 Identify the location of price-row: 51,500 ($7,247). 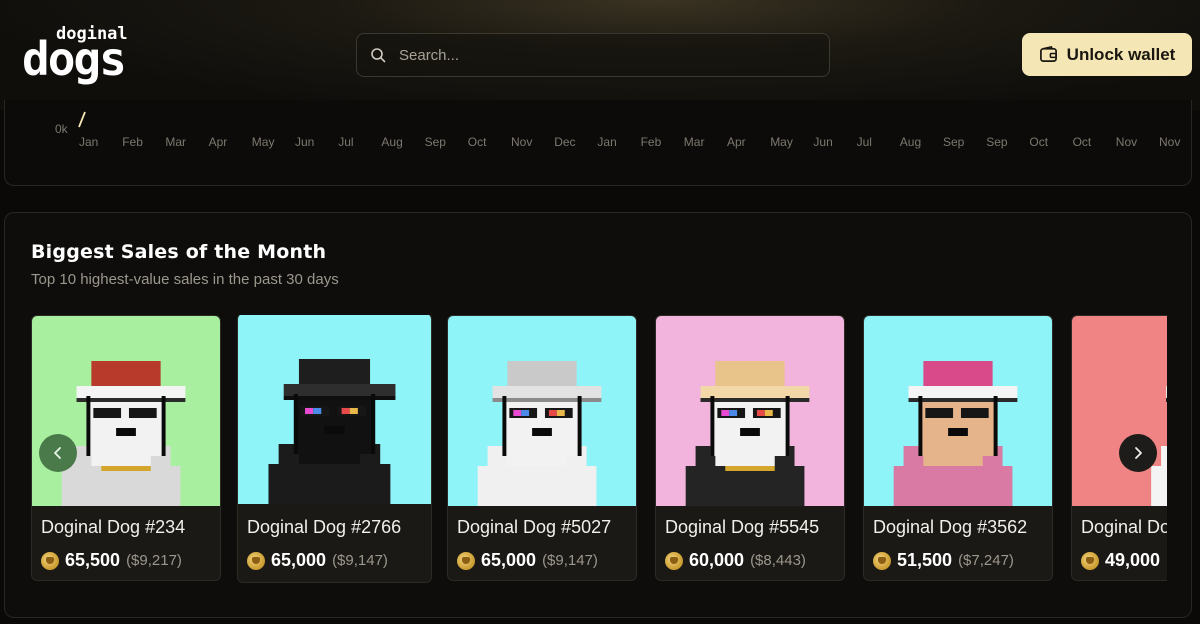
(943, 560).